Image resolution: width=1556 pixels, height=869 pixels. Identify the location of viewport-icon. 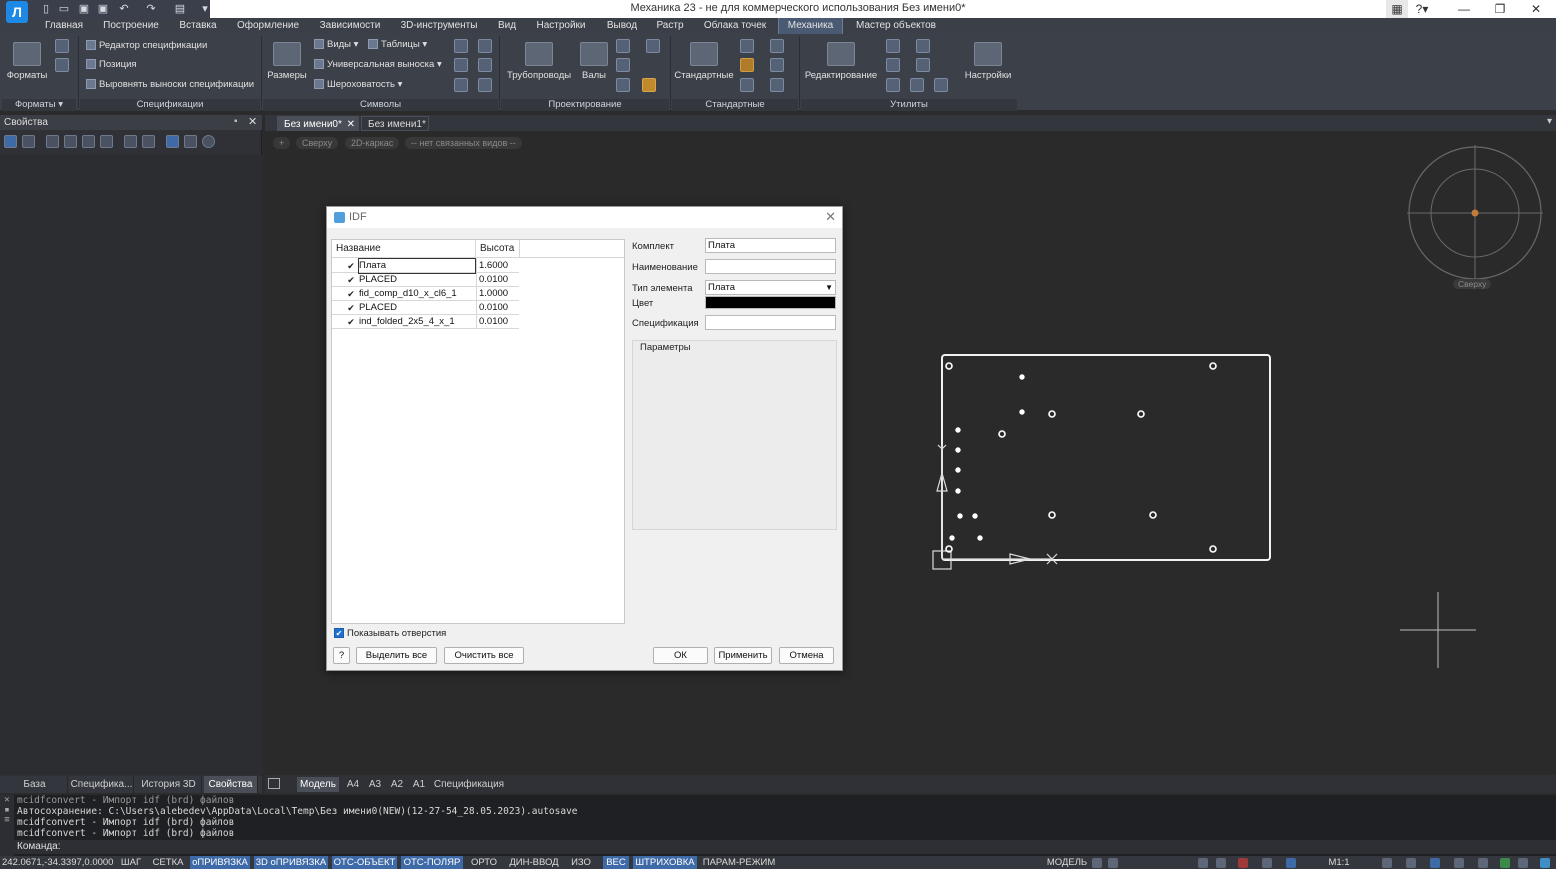
(1097, 863).